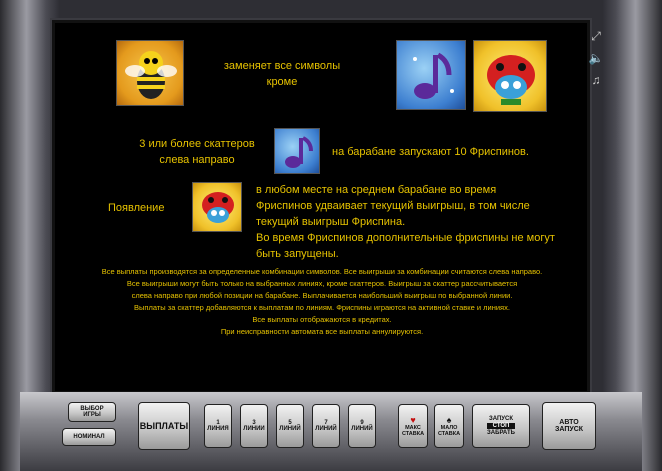 The height and width of the screenshot is (471, 662). I want to click on lines-5-button: 5 ЛИНИЙ, so click(290, 426).